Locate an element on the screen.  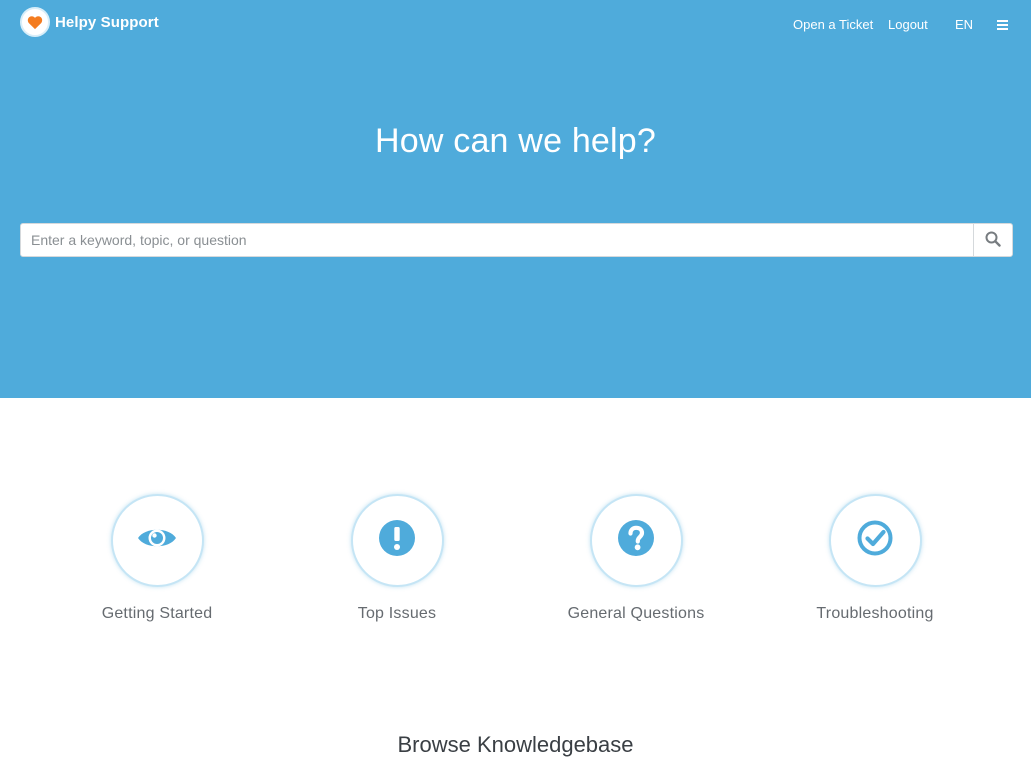
search-icon is located at coordinates (993, 240).